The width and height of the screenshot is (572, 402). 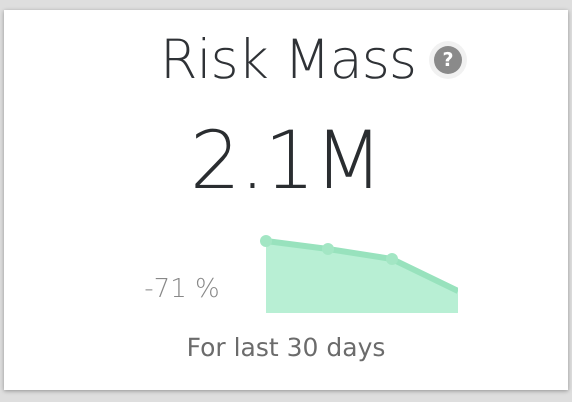 I want to click on change-percent: -71 %, so click(x=182, y=289).